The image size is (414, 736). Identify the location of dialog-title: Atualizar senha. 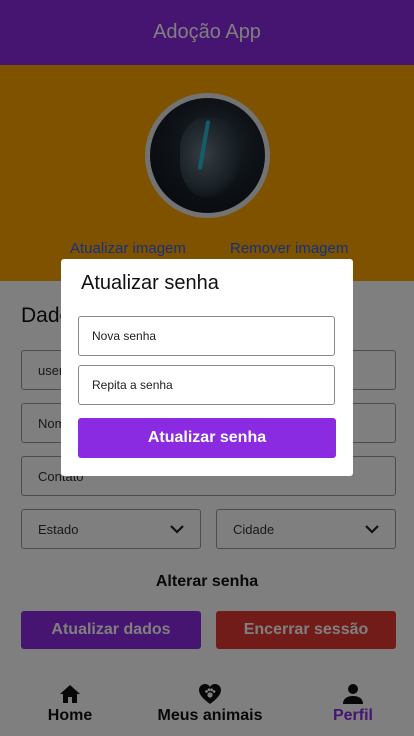
(150, 283).